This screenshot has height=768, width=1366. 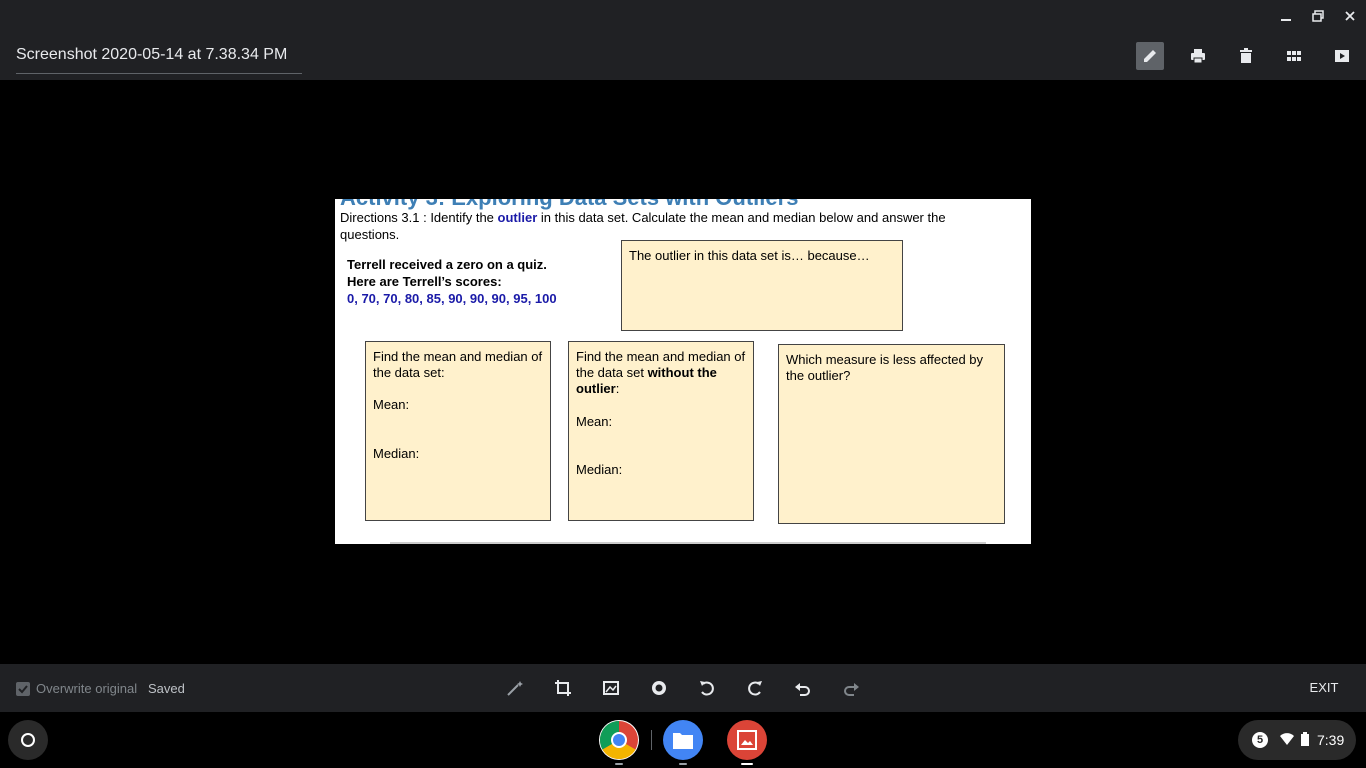 What do you see at coordinates (515, 688) in the screenshot?
I see `auto-fix-icon` at bounding box center [515, 688].